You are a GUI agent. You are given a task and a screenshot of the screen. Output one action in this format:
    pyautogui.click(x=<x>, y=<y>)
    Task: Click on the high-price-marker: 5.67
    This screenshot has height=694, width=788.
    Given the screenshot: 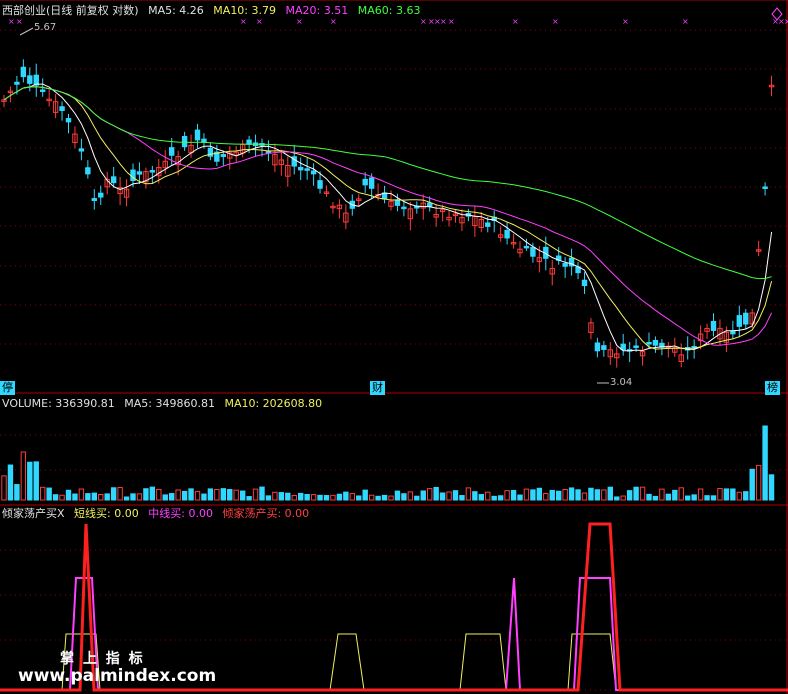 What is the action you would take?
    pyautogui.click(x=45, y=27)
    